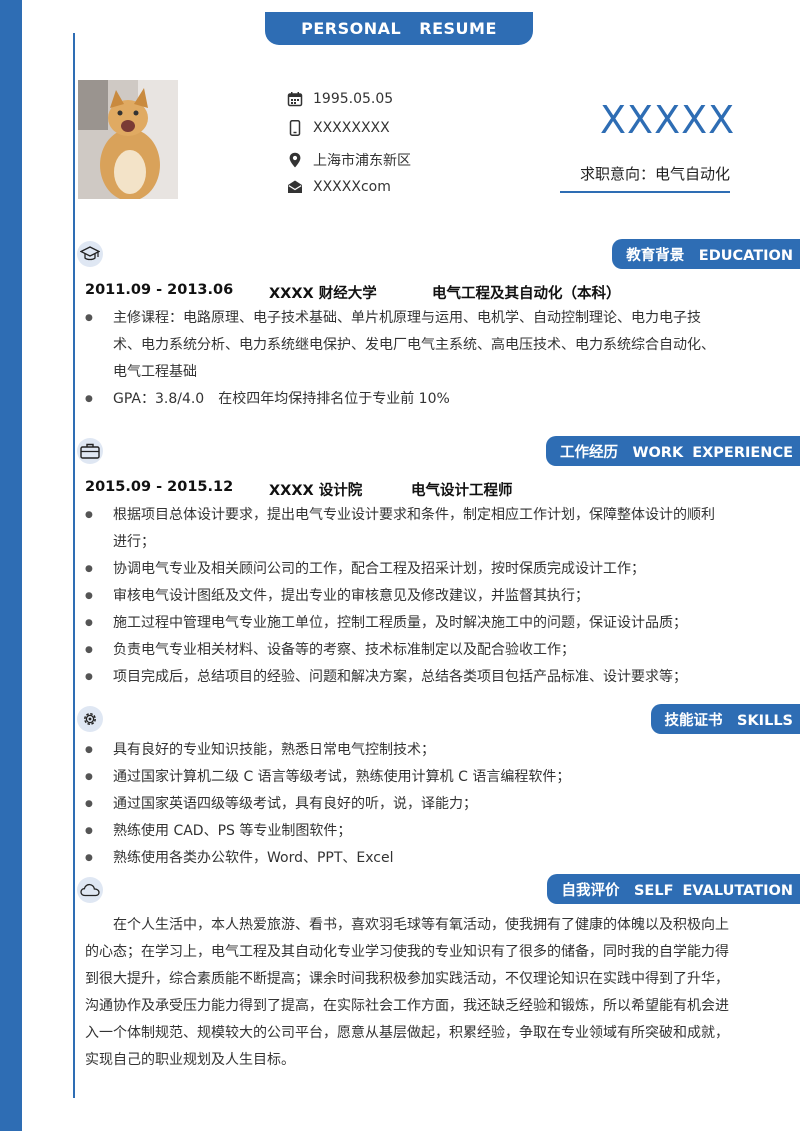 The image size is (800, 1131). What do you see at coordinates (362, 161) in the screenshot?
I see `location-text: 上海市浦东新区` at bounding box center [362, 161].